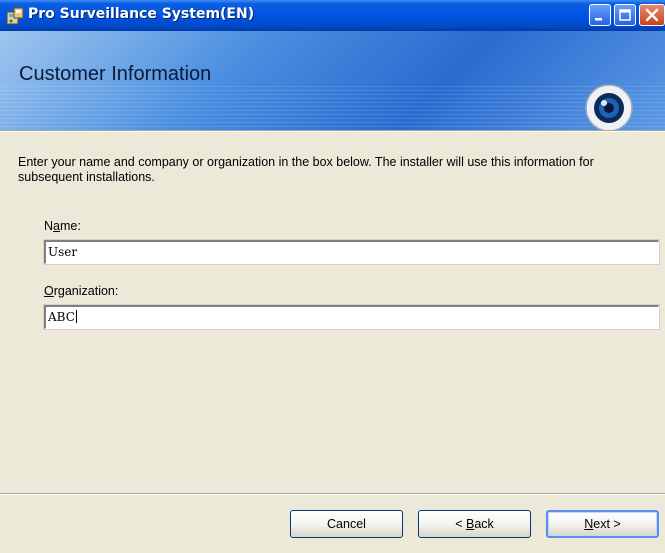 This screenshot has height=553, width=665. I want to click on name-input: User, so click(351, 252).